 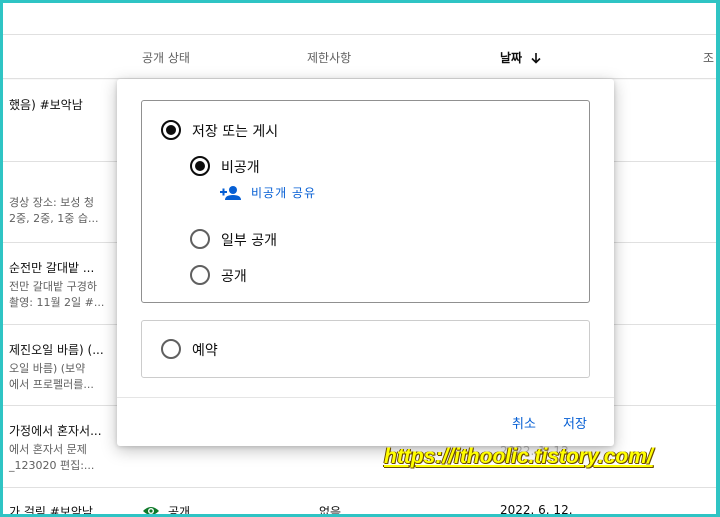 What do you see at coordinates (536, 508) in the screenshot?
I see `video-date: 2022. 6. 12.` at bounding box center [536, 508].